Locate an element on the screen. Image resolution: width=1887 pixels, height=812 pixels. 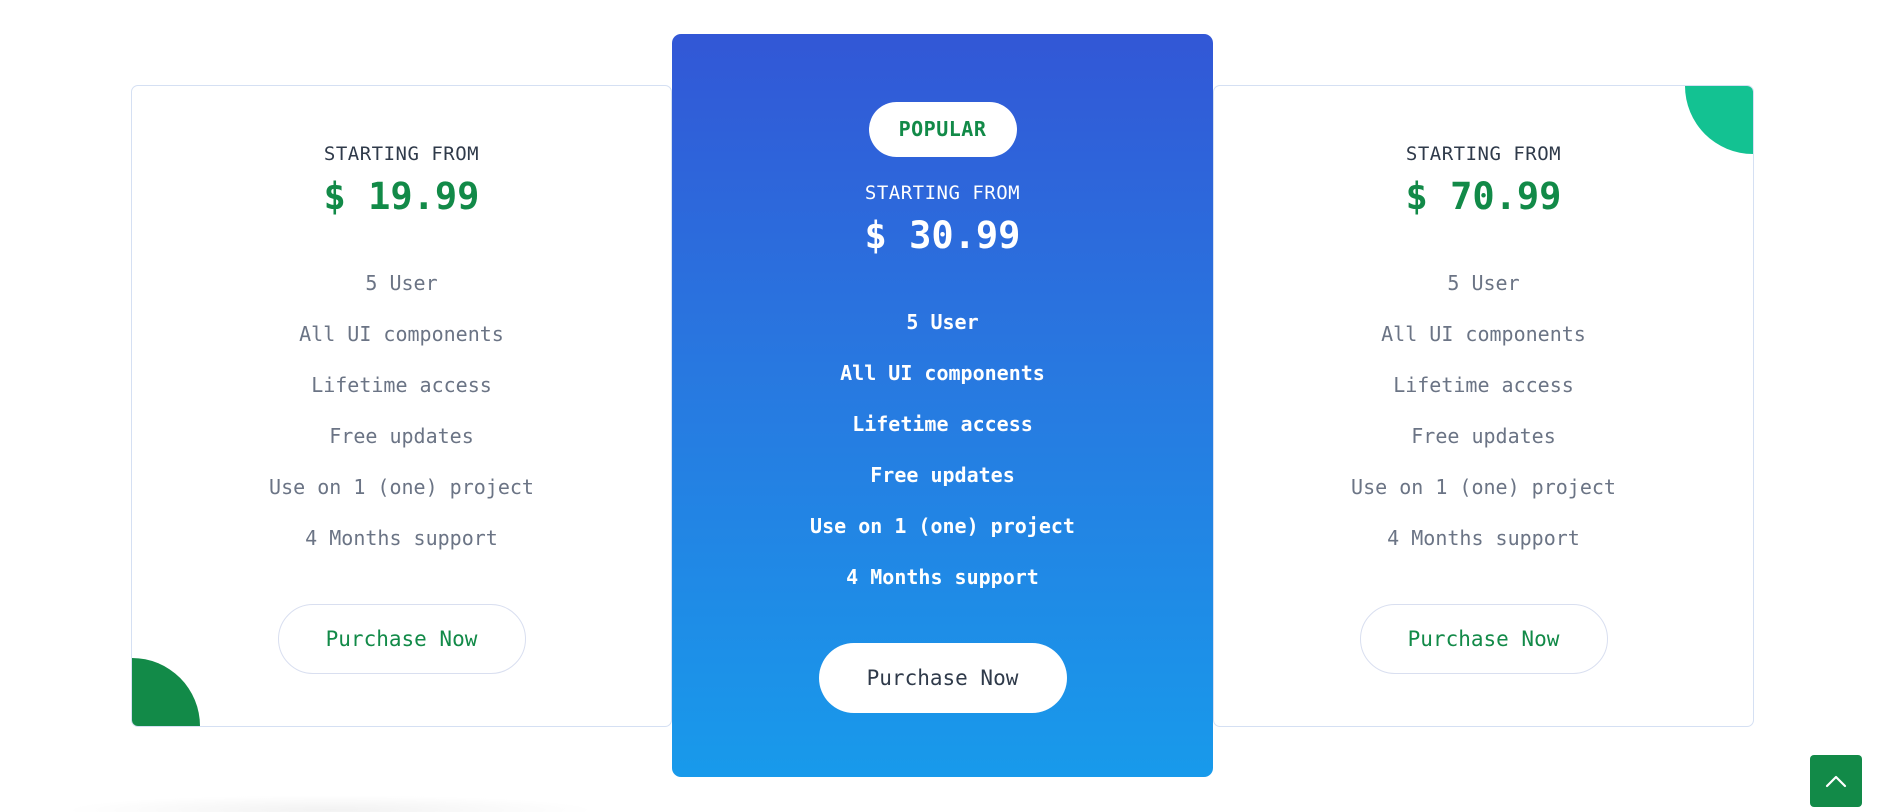
decorative-circle is located at coordinates (166, 692).